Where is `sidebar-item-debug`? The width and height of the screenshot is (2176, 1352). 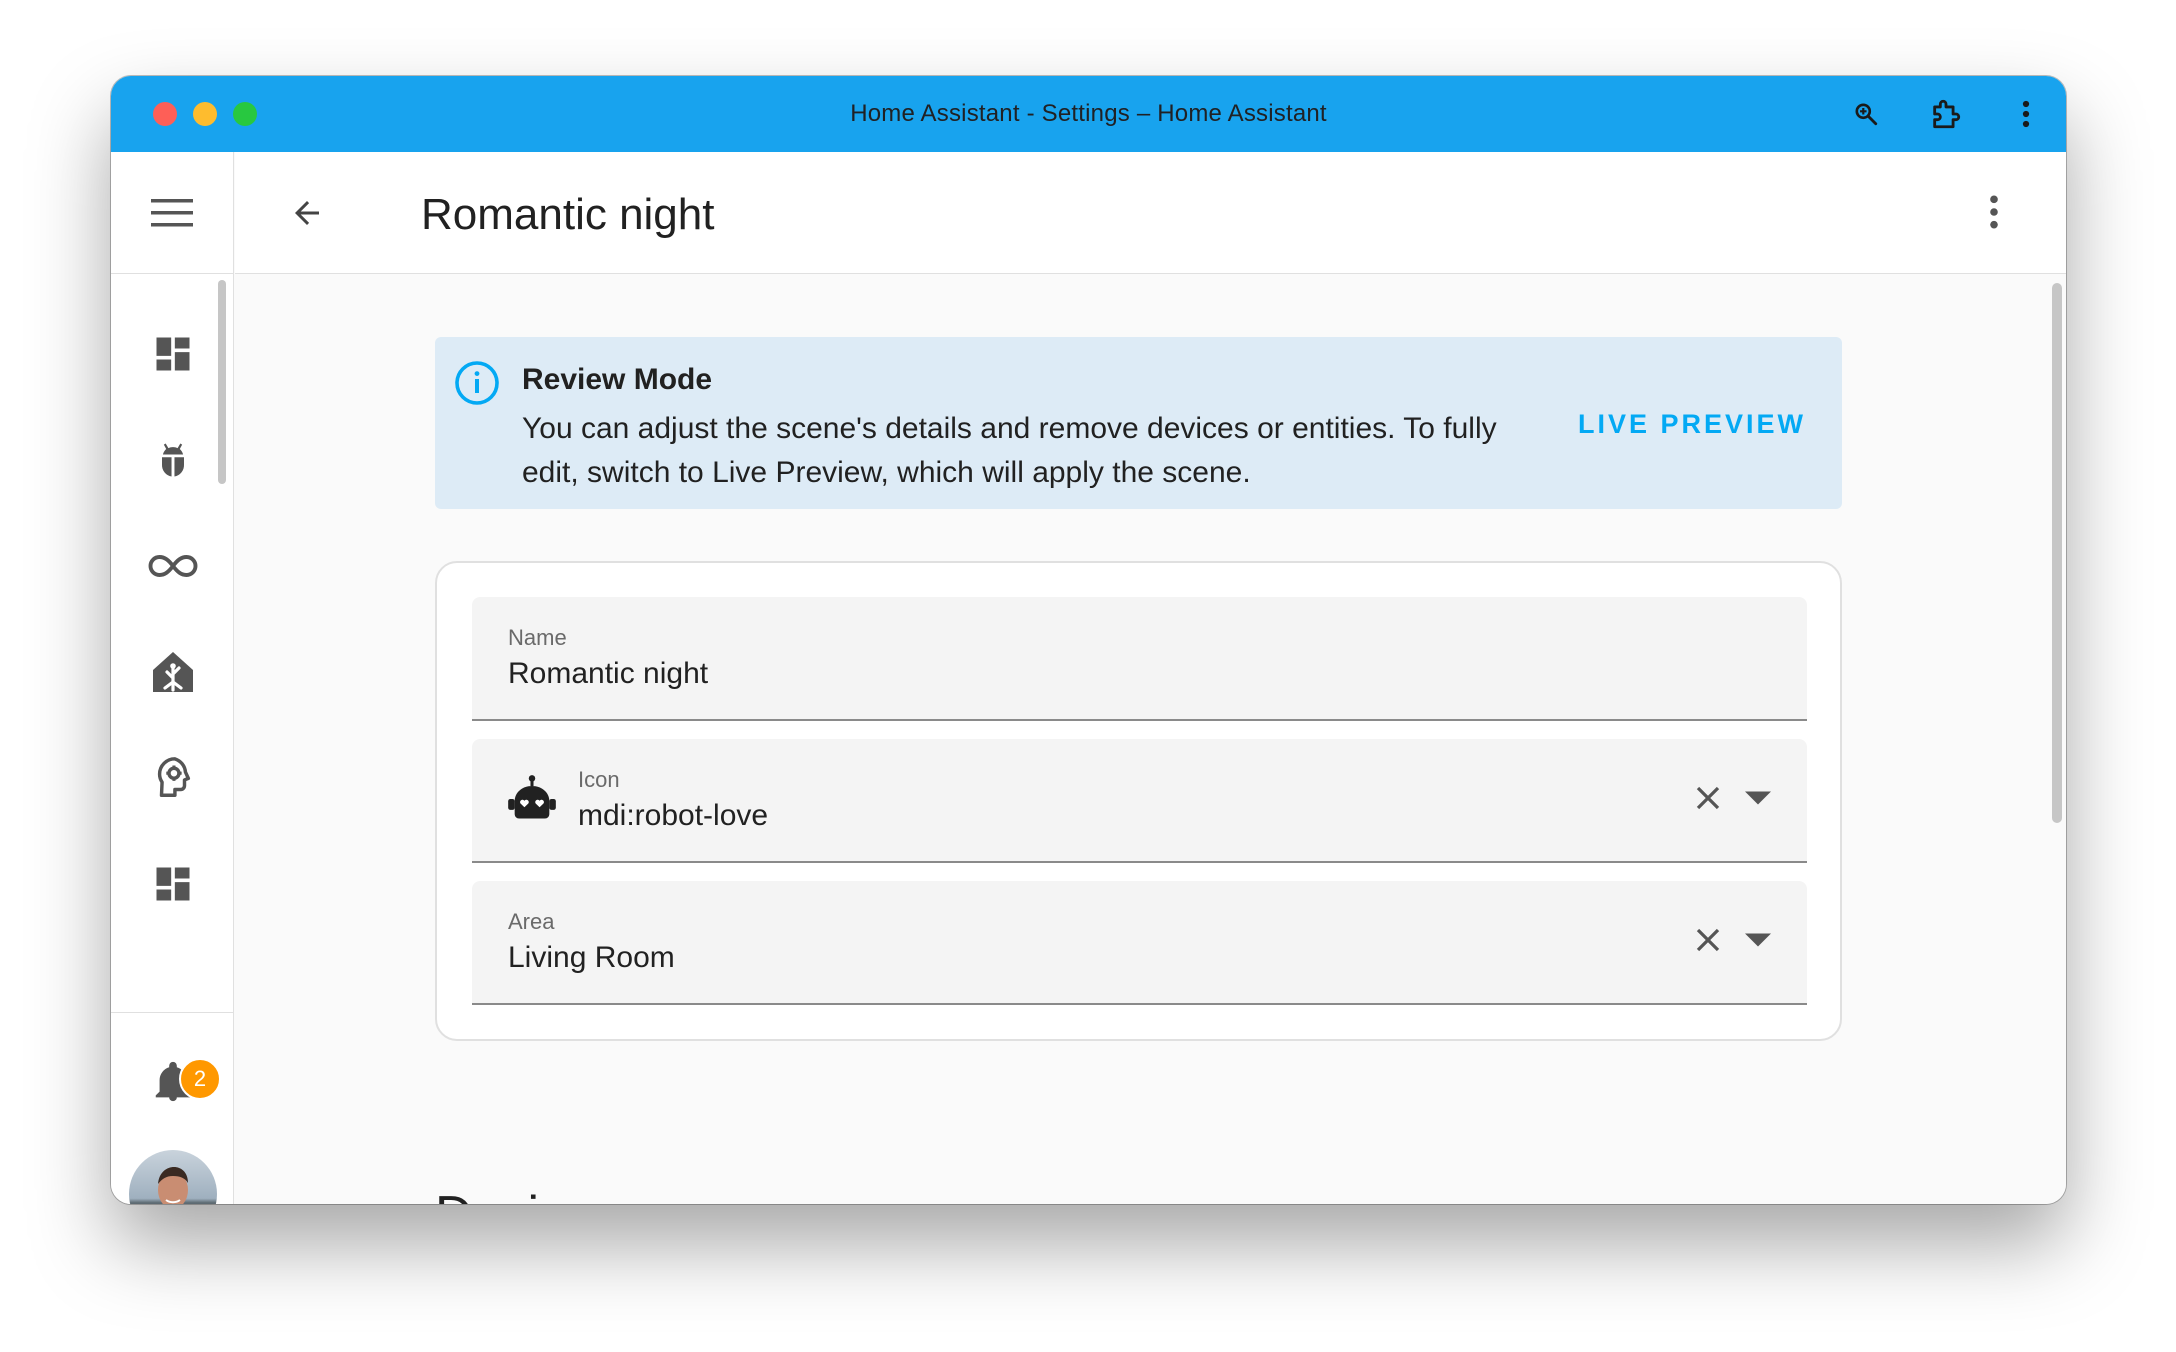 sidebar-item-debug is located at coordinates (172, 460).